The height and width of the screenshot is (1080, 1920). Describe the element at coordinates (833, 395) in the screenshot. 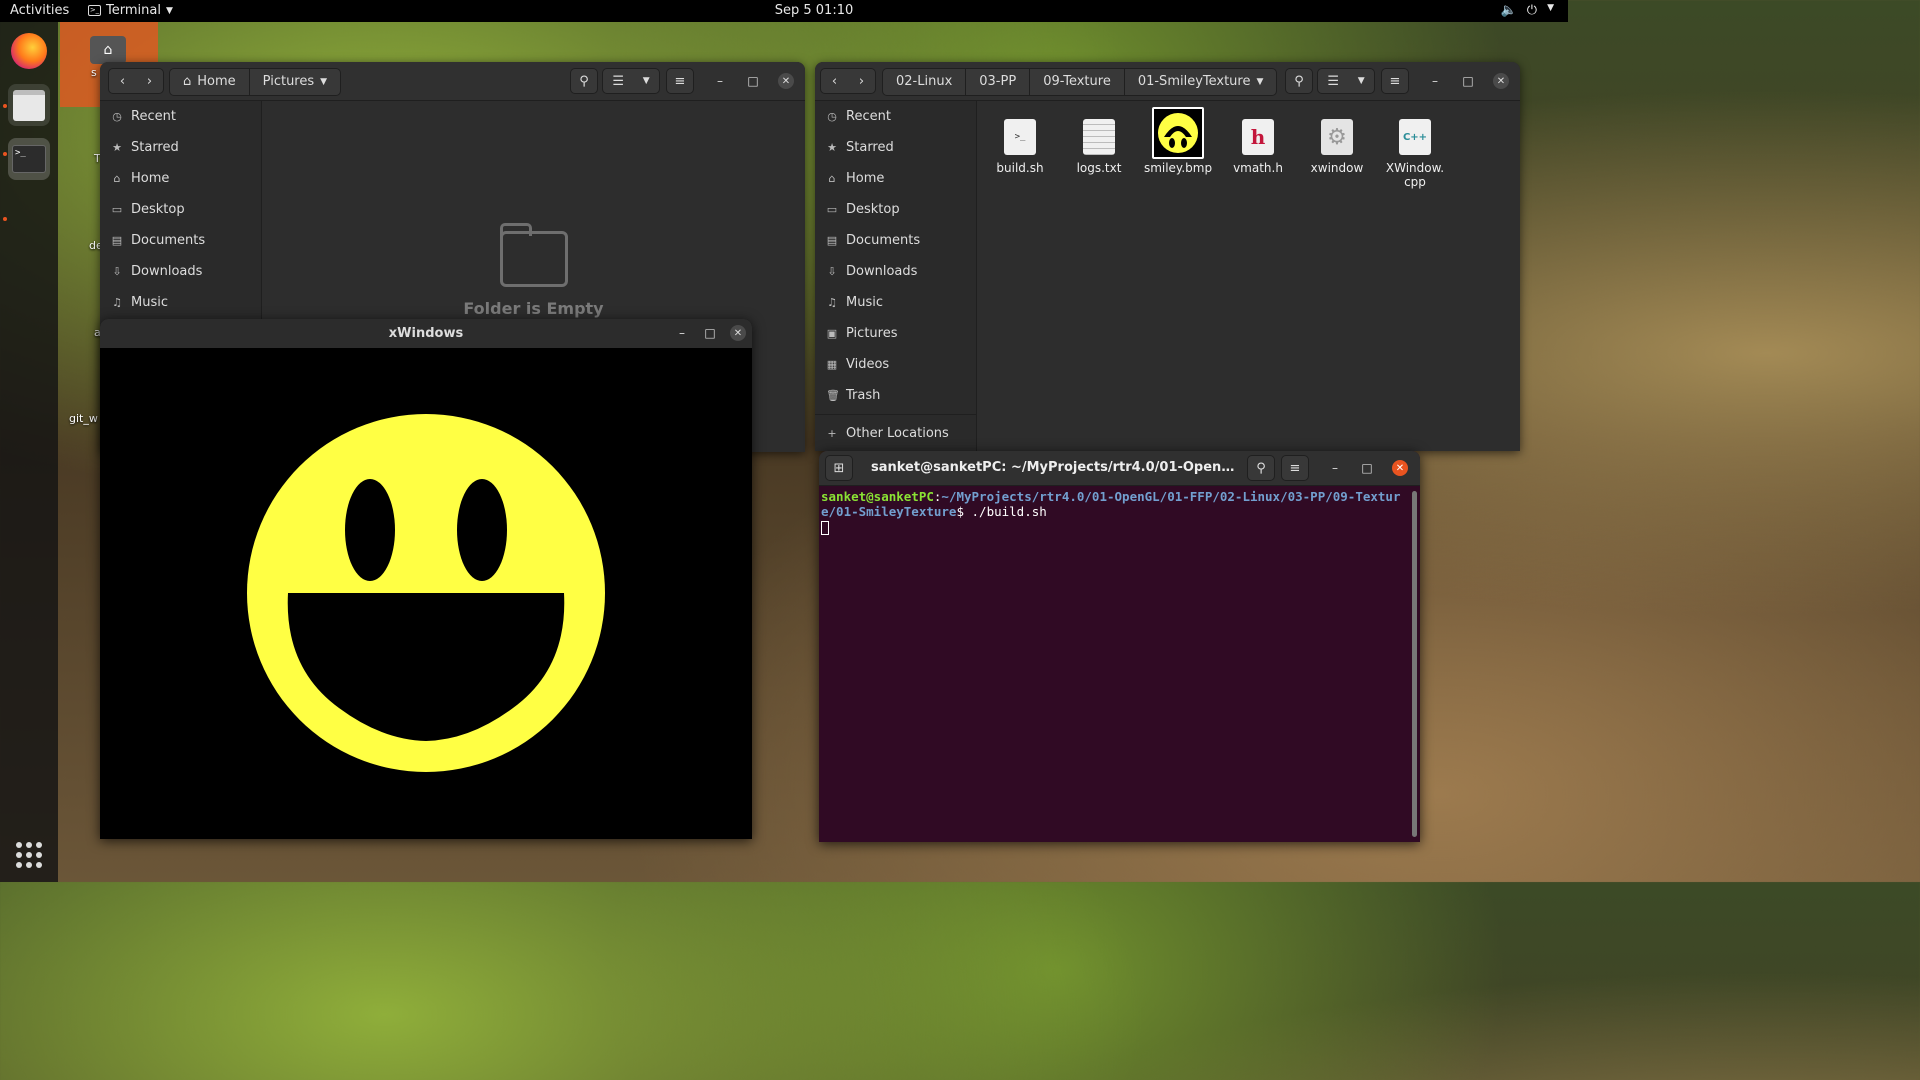

I see `trash-icon: 🗑` at that location.